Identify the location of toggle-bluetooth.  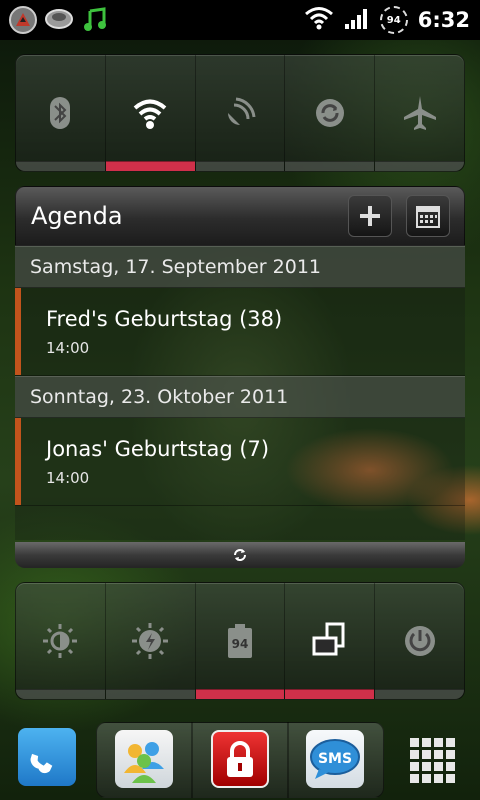
(61, 113).